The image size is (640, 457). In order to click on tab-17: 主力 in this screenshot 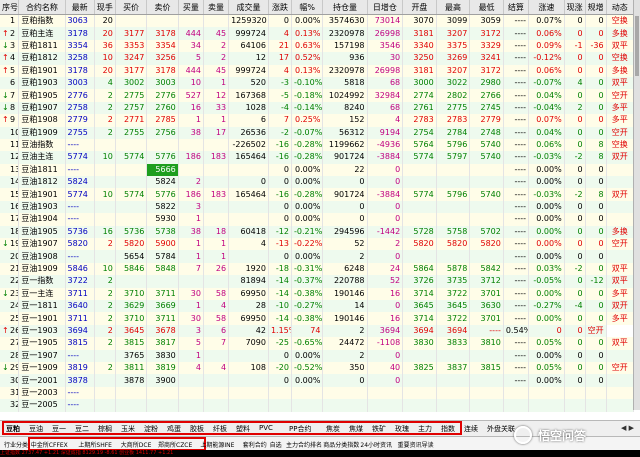, I will do `click(425, 429)`.